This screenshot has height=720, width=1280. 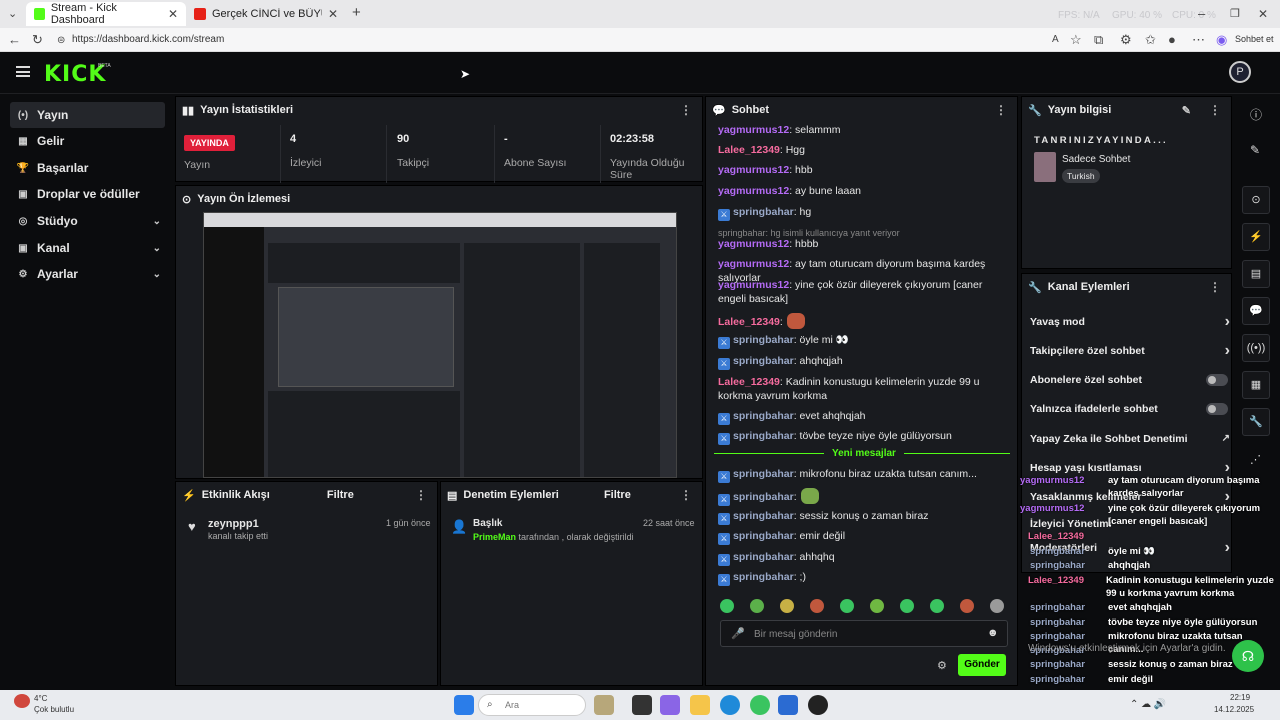 What do you see at coordinates (942, 665) in the screenshot?
I see `chat-settings-icon: ⚙` at bounding box center [942, 665].